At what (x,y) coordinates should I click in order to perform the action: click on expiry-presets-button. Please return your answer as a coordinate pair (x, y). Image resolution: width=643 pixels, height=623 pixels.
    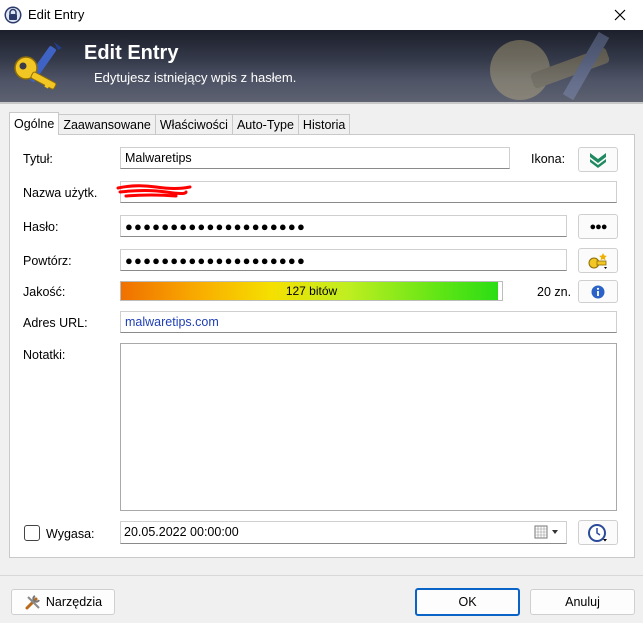
    Looking at the image, I should click on (598, 532).